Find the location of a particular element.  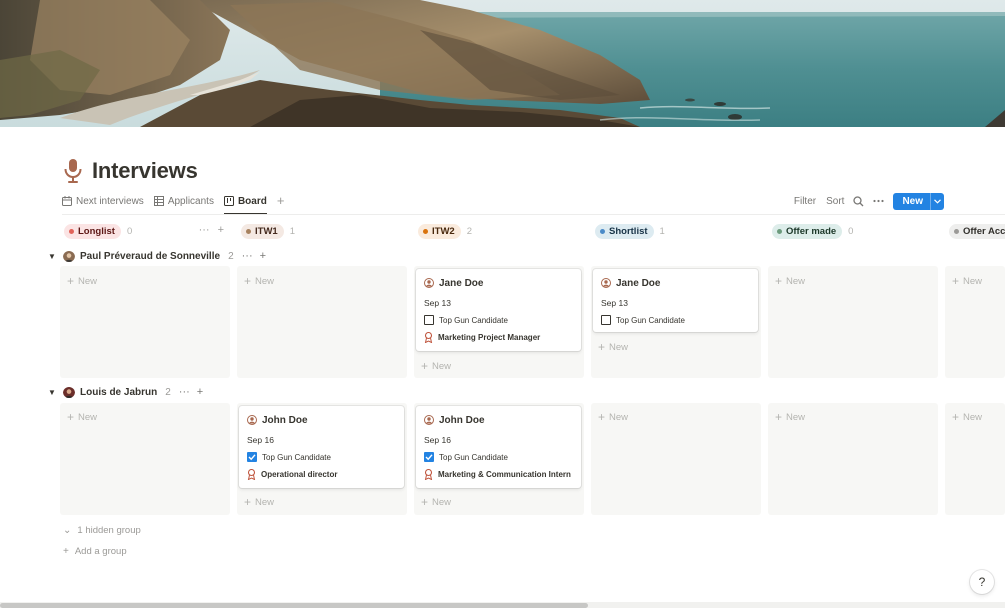

card-date: Sep 16 is located at coordinates (437, 440).